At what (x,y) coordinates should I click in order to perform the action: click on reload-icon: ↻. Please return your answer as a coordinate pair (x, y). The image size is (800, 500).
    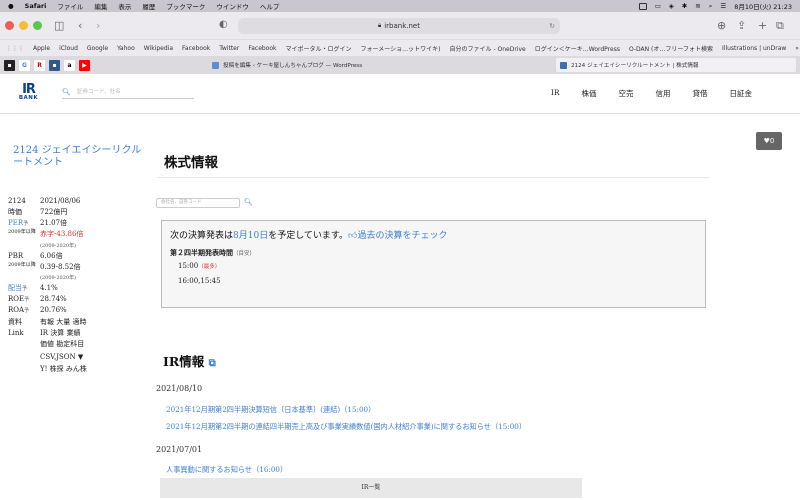
    Looking at the image, I should click on (552, 26).